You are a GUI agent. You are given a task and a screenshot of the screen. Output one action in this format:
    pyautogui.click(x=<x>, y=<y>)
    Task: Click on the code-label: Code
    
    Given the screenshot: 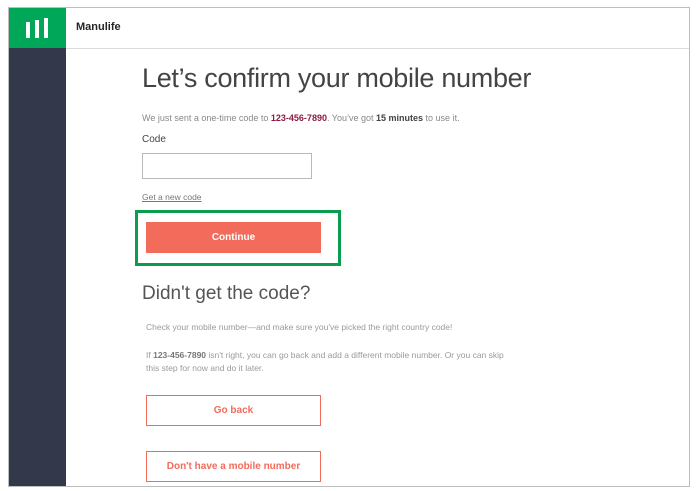 What is the action you would take?
    pyautogui.click(x=154, y=139)
    